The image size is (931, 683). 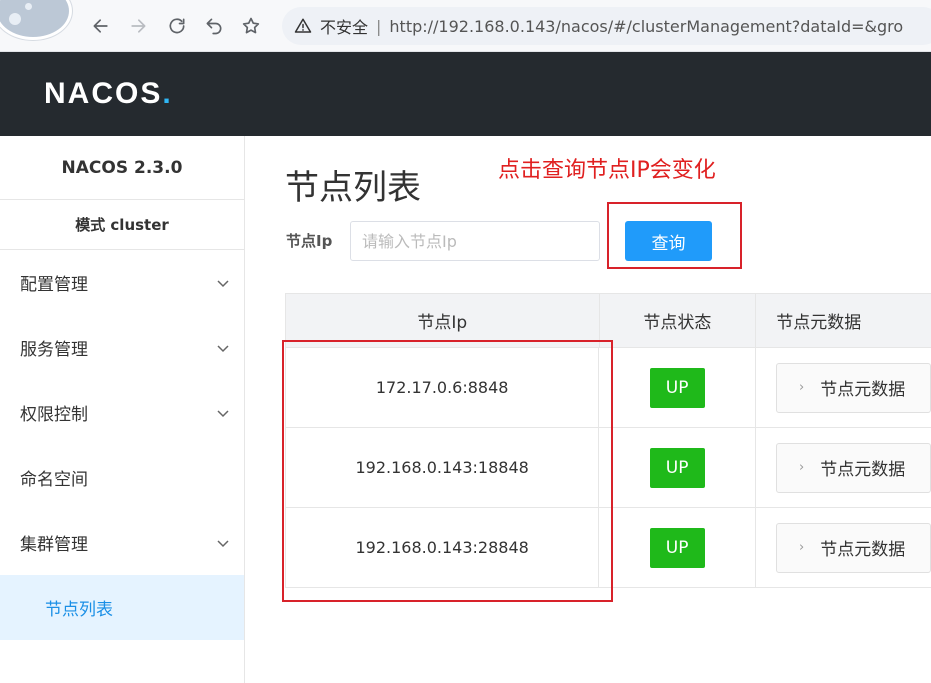 What do you see at coordinates (138, 26) in the screenshot?
I see `forward-icon` at bounding box center [138, 26].